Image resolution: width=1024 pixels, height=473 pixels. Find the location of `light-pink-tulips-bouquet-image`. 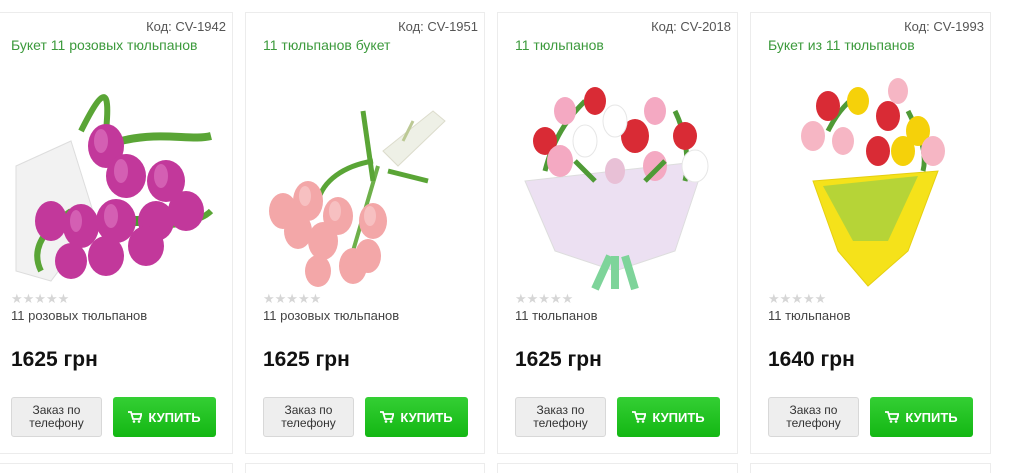

light-pink-tulips-bouquet-image is located at coordinates (357, 198).